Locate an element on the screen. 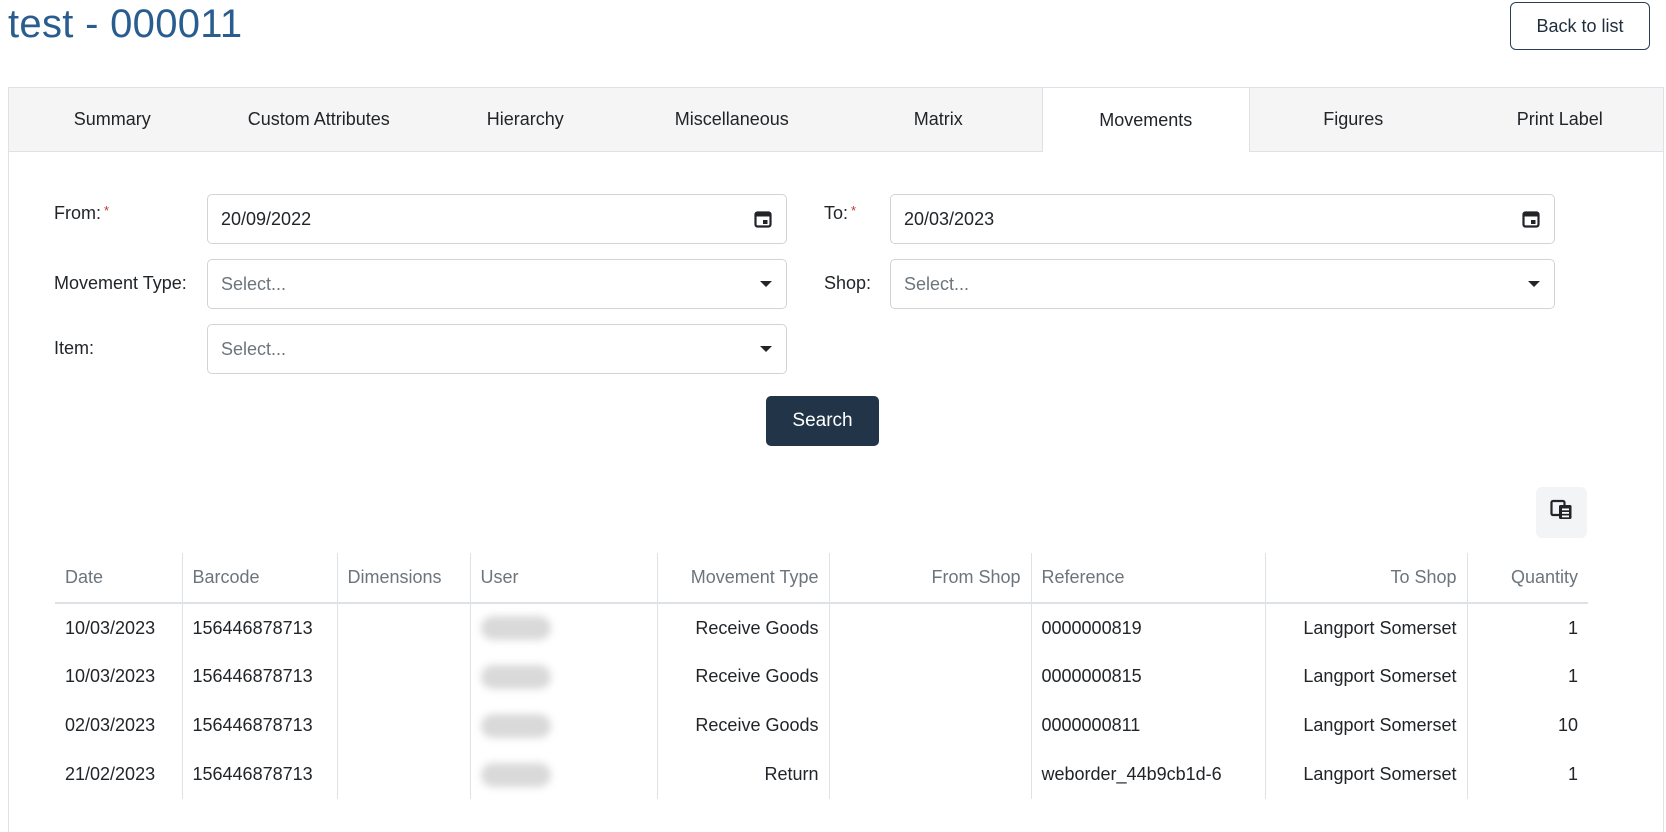  to-date-value: 20/03/2023 is located at coordinates (949, 218).